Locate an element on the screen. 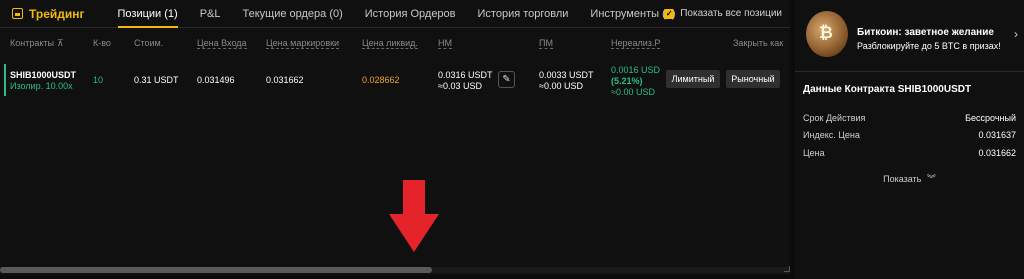 This screenshot has height=279, width=1024. row-leverage: Изолир. 10.00x is located at coordinates (41, 86).